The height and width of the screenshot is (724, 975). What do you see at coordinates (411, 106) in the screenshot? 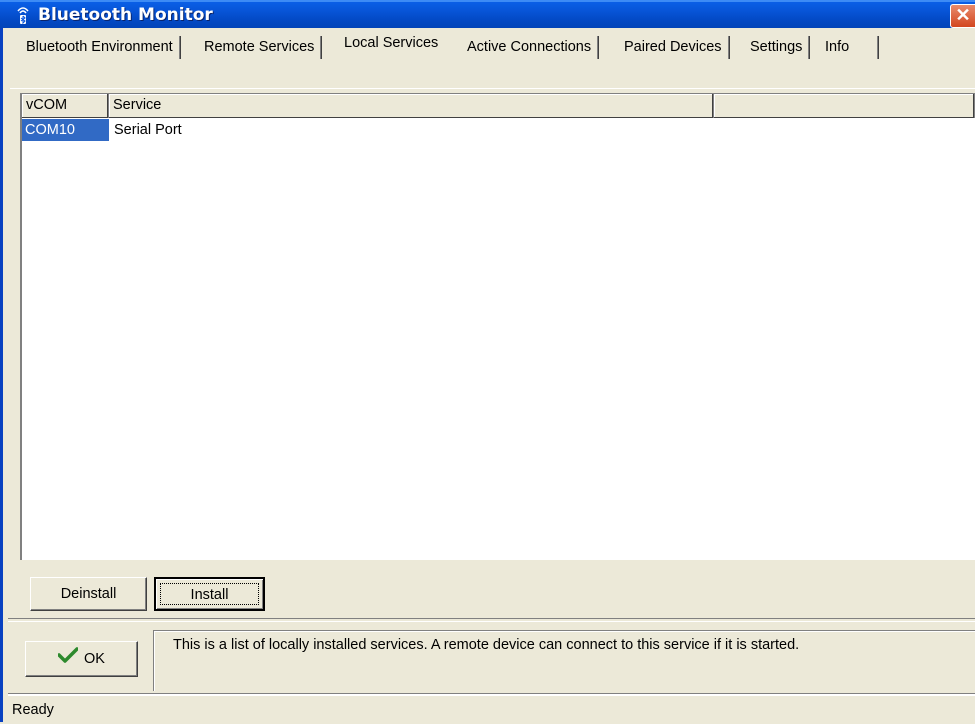
I see `column-header-service: Service` at bounding box center [411, 106].